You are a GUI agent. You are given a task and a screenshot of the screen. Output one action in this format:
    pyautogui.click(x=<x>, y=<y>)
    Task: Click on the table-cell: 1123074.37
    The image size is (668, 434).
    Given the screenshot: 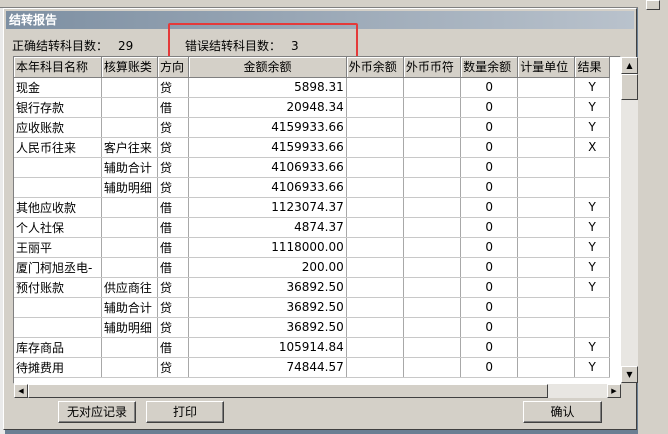 What is the action you would take?
    pyautogui.click(x=267, y=207)
    